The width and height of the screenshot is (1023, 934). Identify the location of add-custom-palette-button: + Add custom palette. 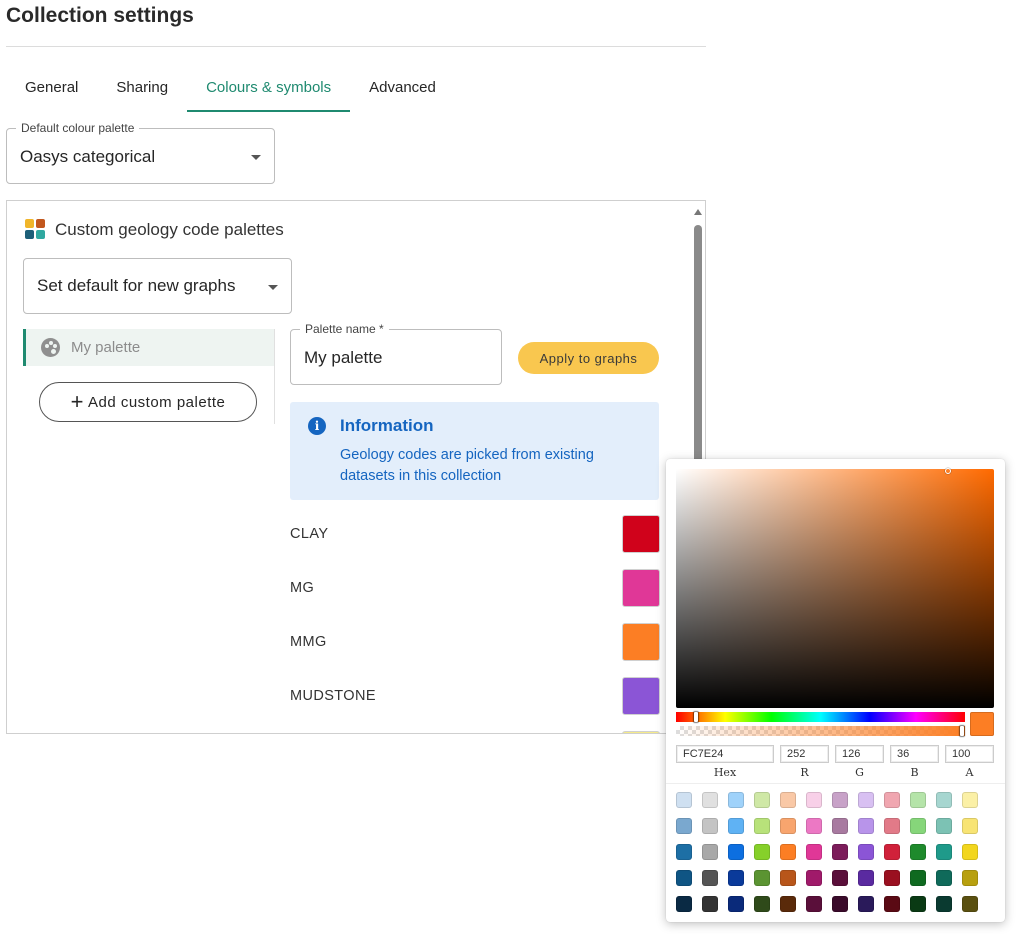
(148, 402).